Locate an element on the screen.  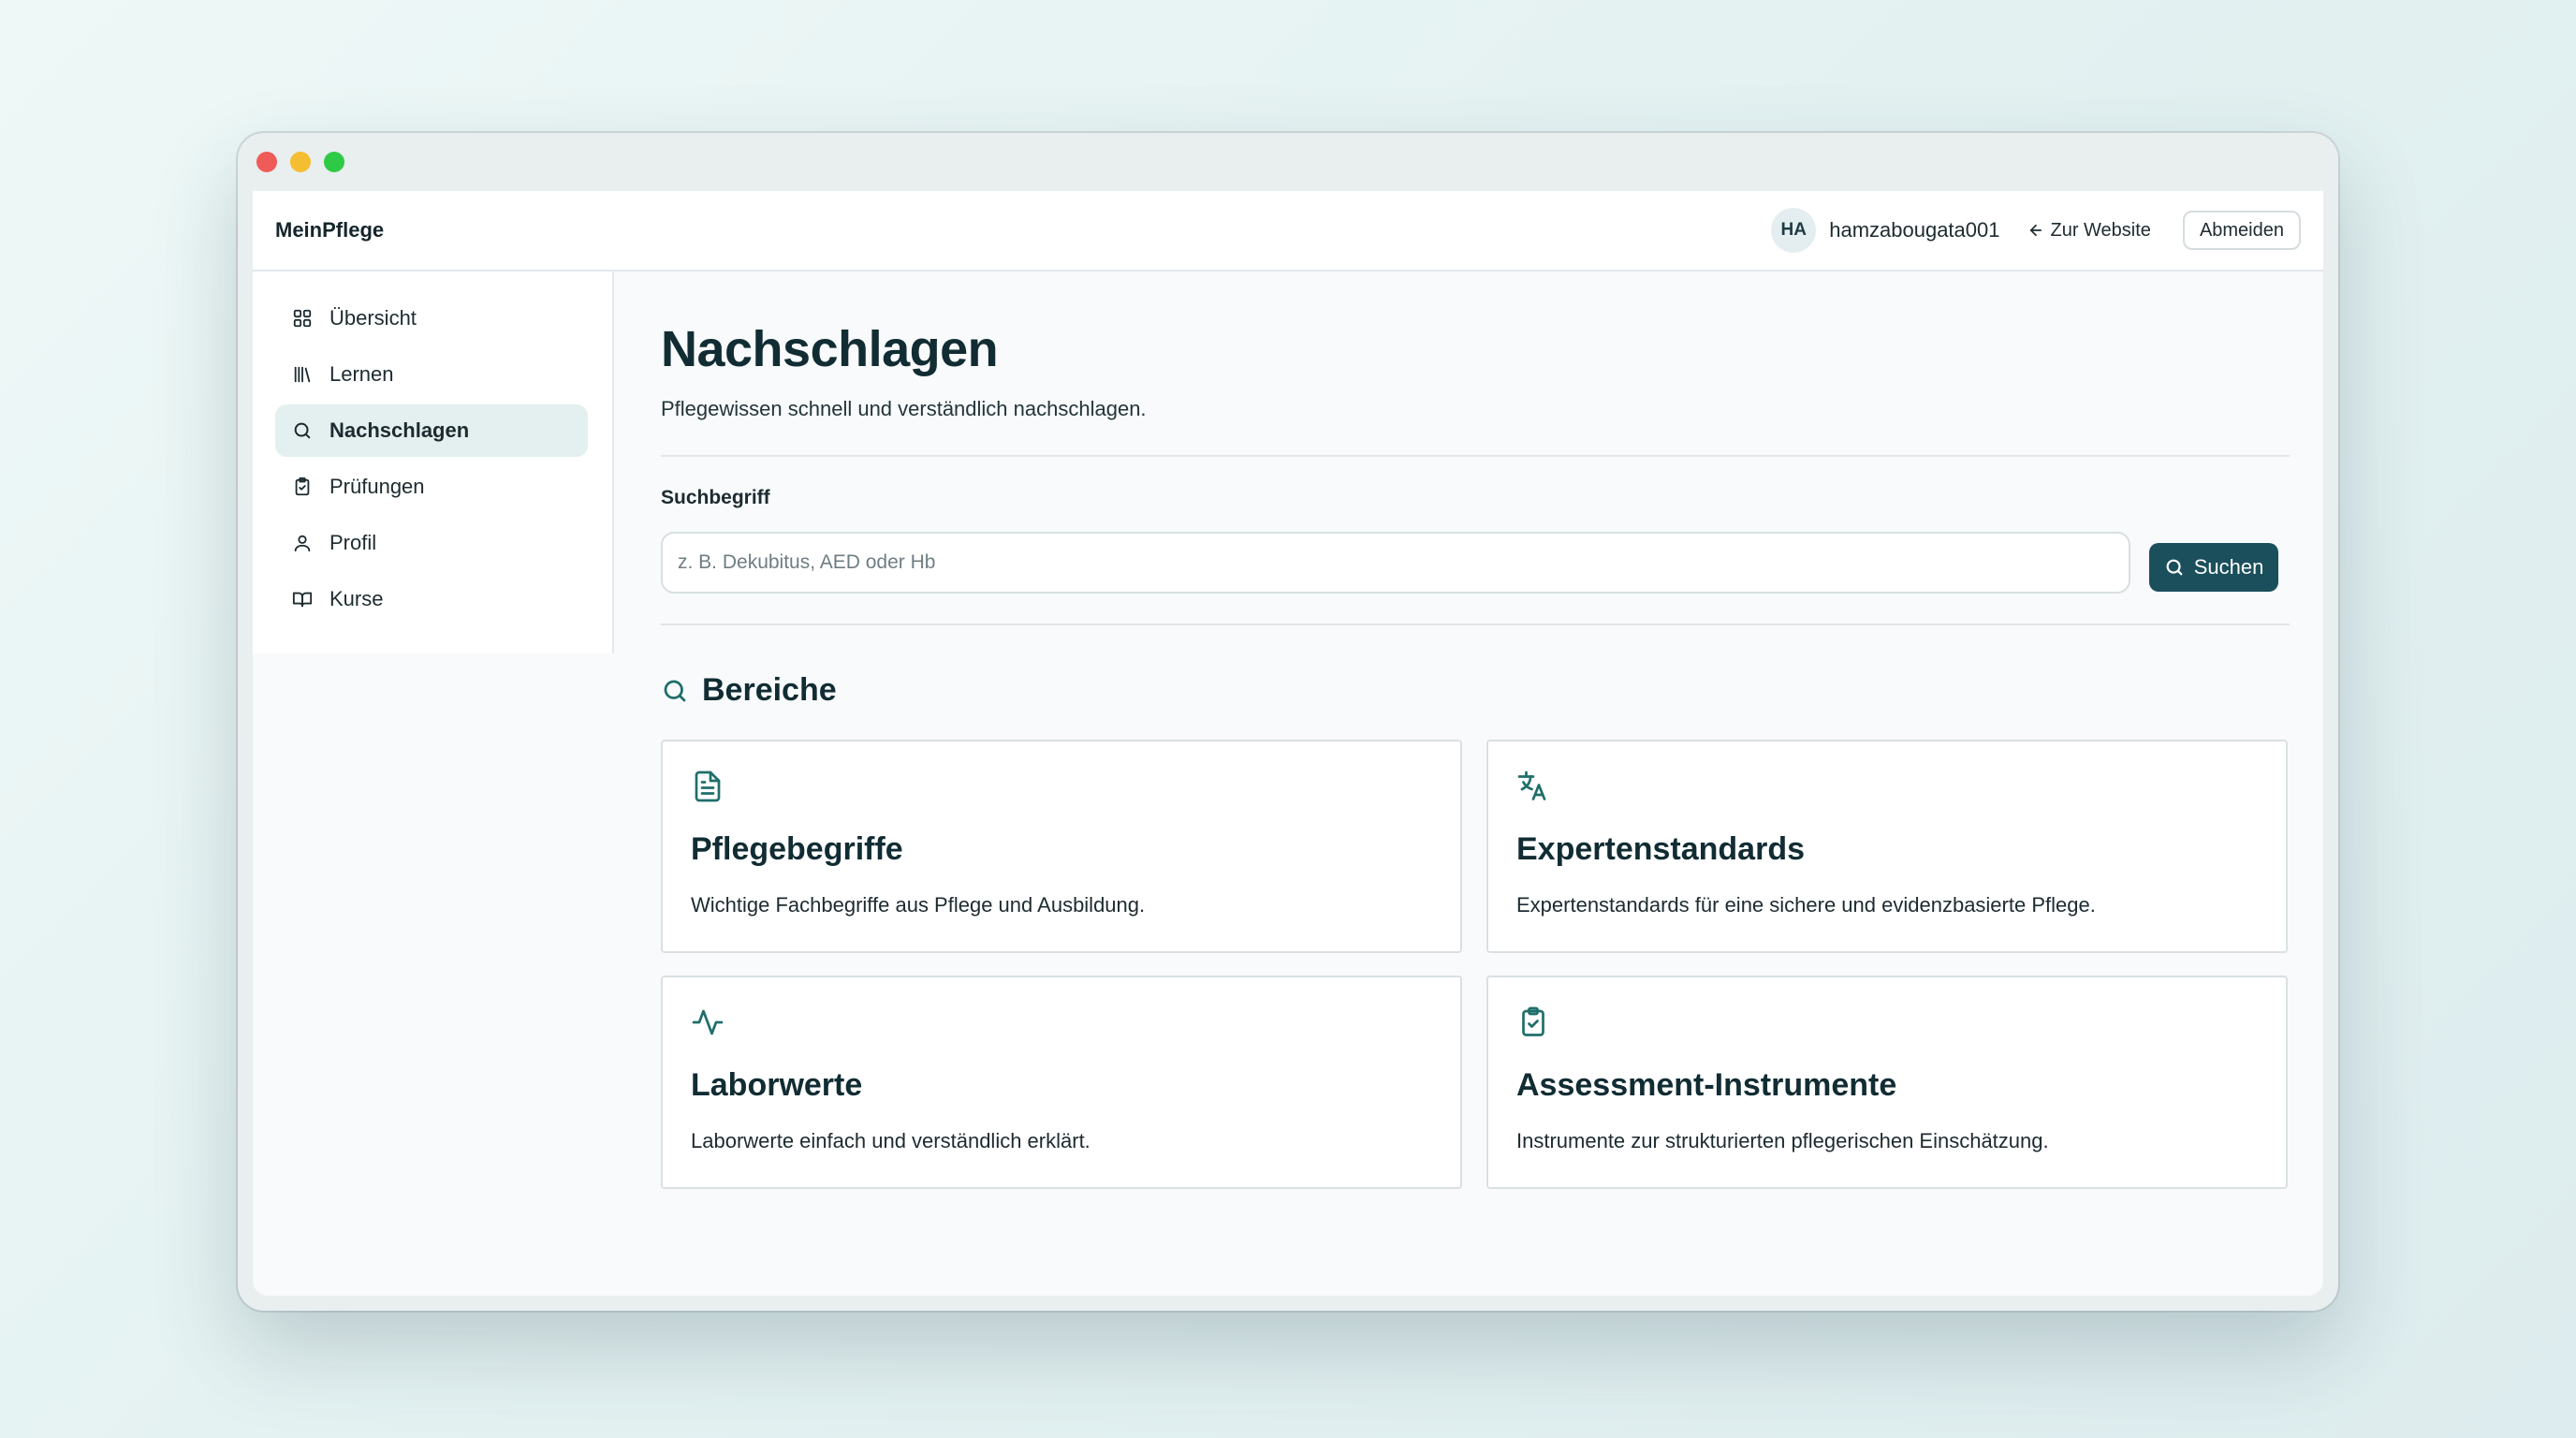
translate-icon is located at coordinates (1533, 786).